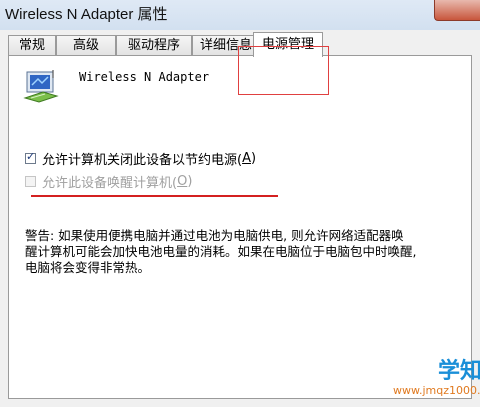 The width and height of the screenshot is (480, 407). I want to click on close-button, so click(457, 10).